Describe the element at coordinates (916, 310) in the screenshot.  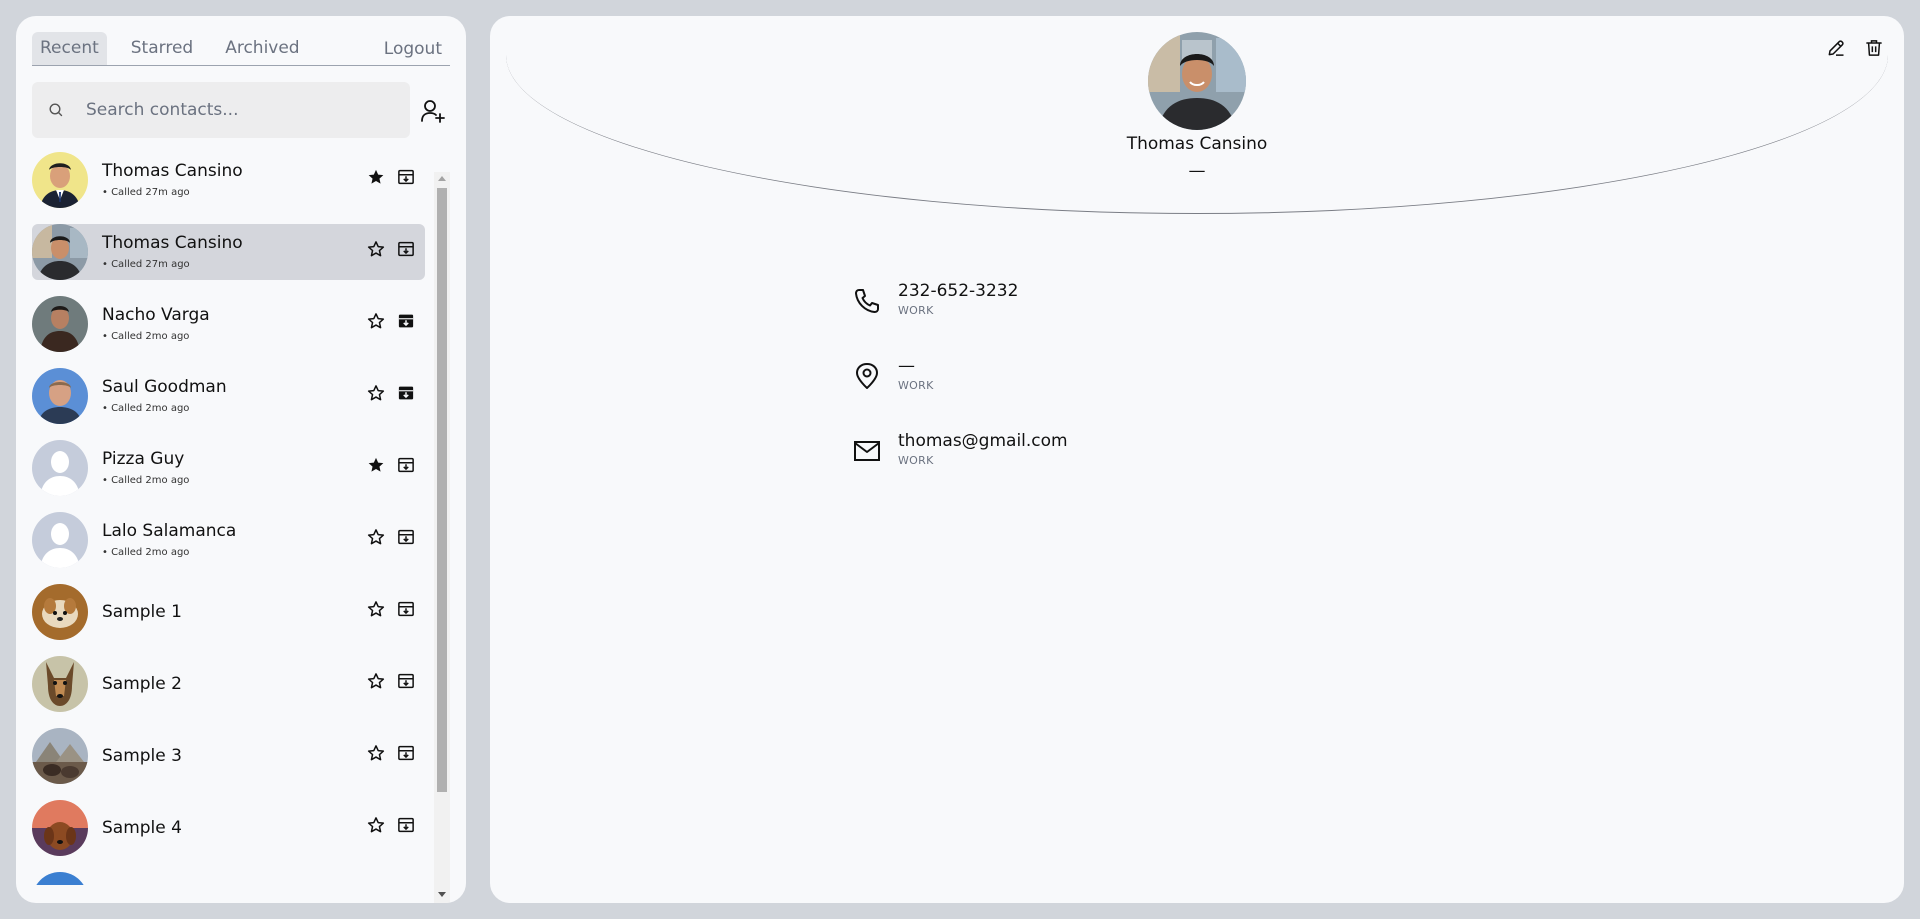
I see `phone-label: WORK` at that location.